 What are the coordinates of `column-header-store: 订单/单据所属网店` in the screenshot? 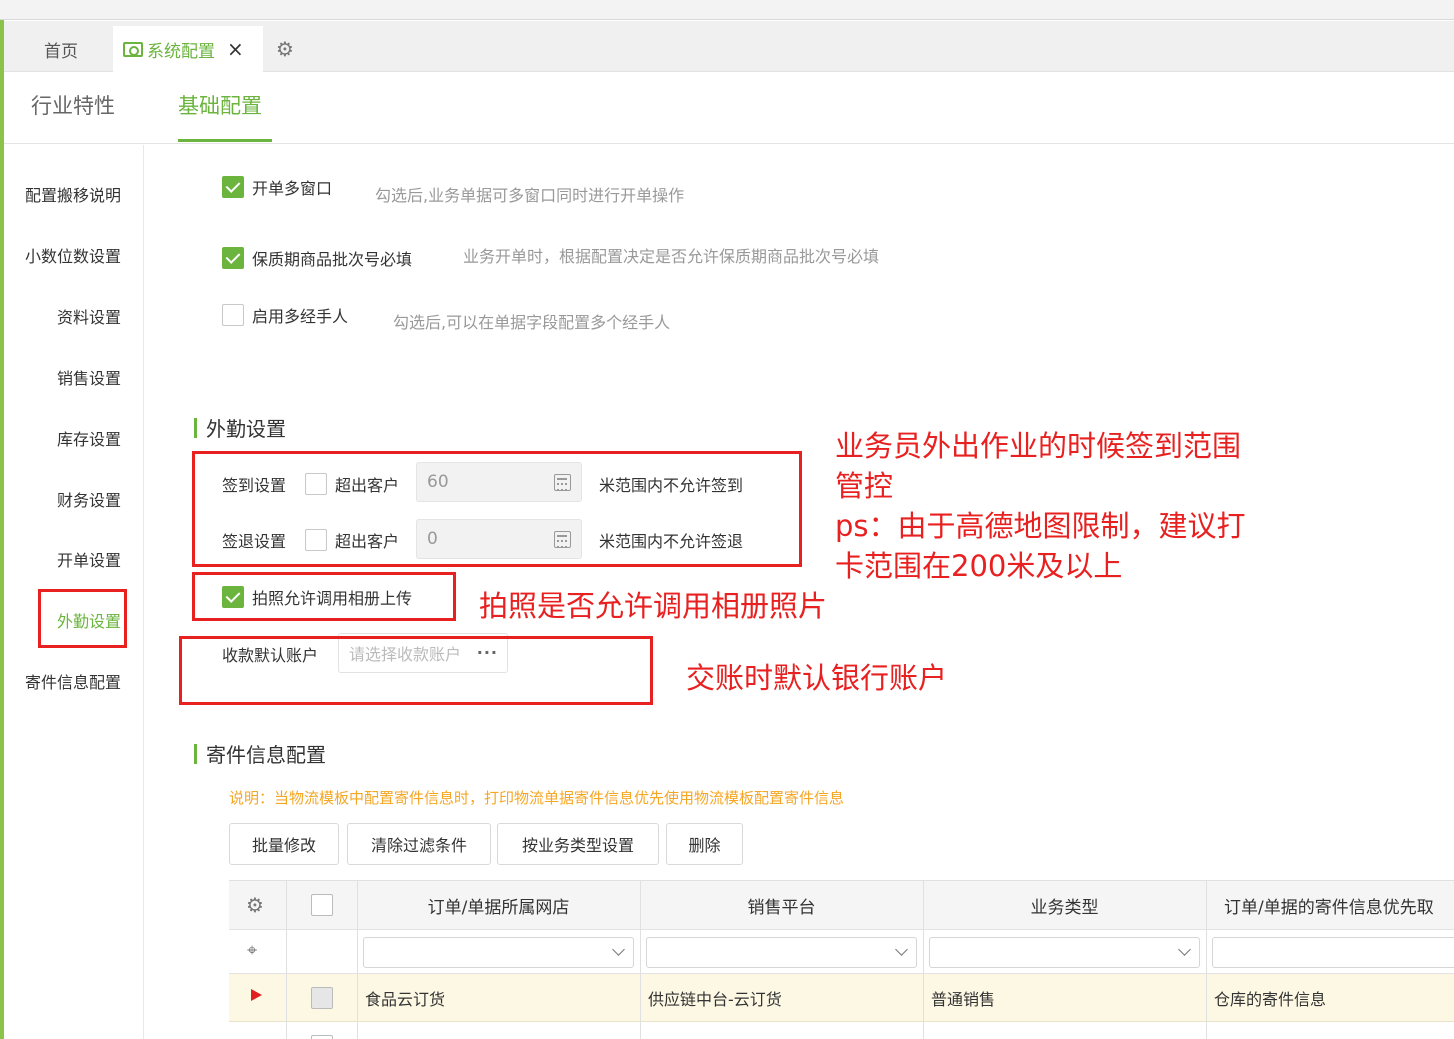 It's located at (498, 905).